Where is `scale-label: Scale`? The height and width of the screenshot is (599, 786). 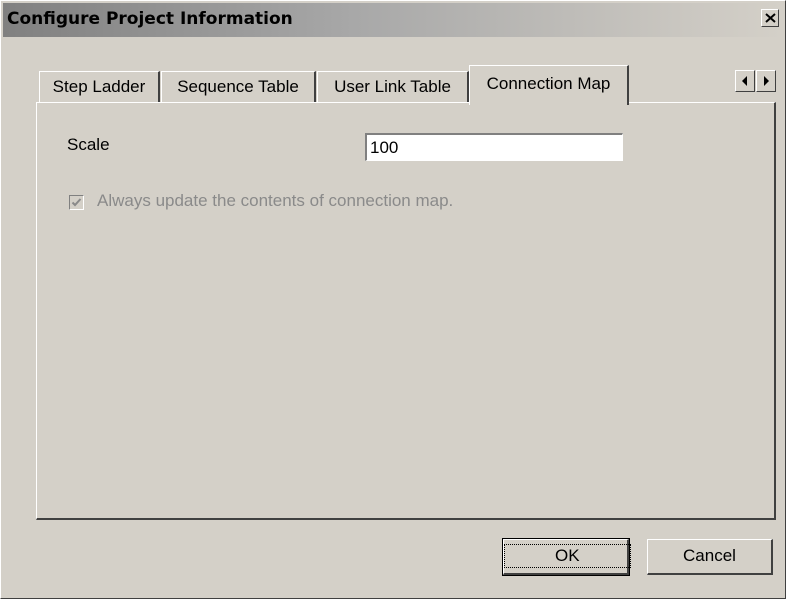 scale-label: Scale is located at coordinates (88, 144).